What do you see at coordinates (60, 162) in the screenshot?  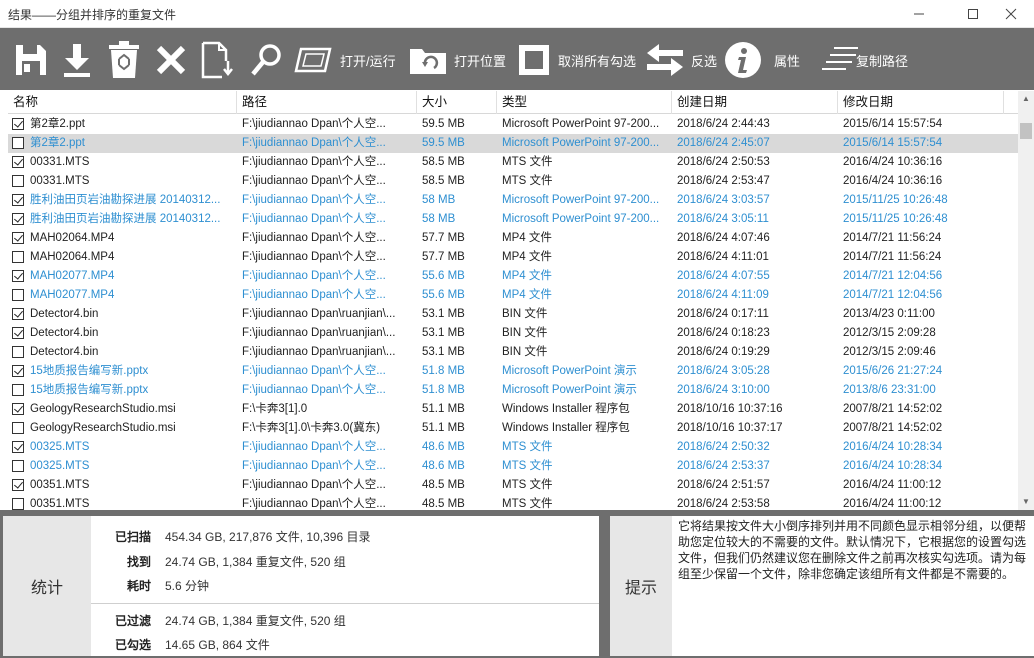 I see `cell-name: 00331.MTS` at bounding box center [60, 162].